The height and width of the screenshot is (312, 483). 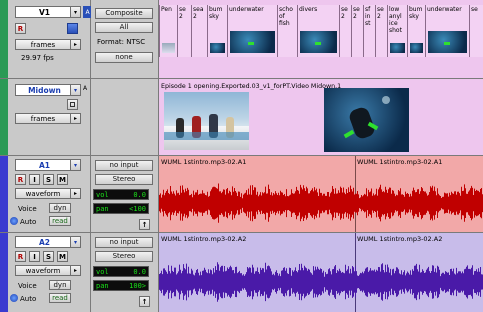 I want to click on video-clip: sea 2, so click(x=199, y=31).